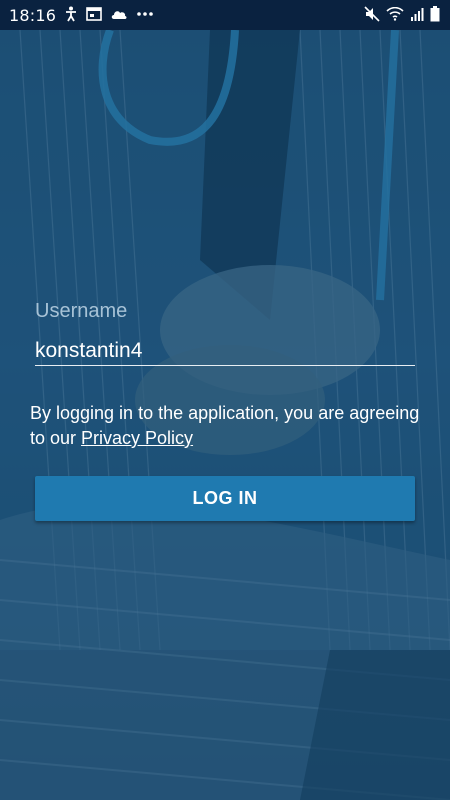 The height and width of the screenshot is (800, 450). Describe the element at coordinates (94, 14) in the screenshot. I see `calendar-icon` at that location.